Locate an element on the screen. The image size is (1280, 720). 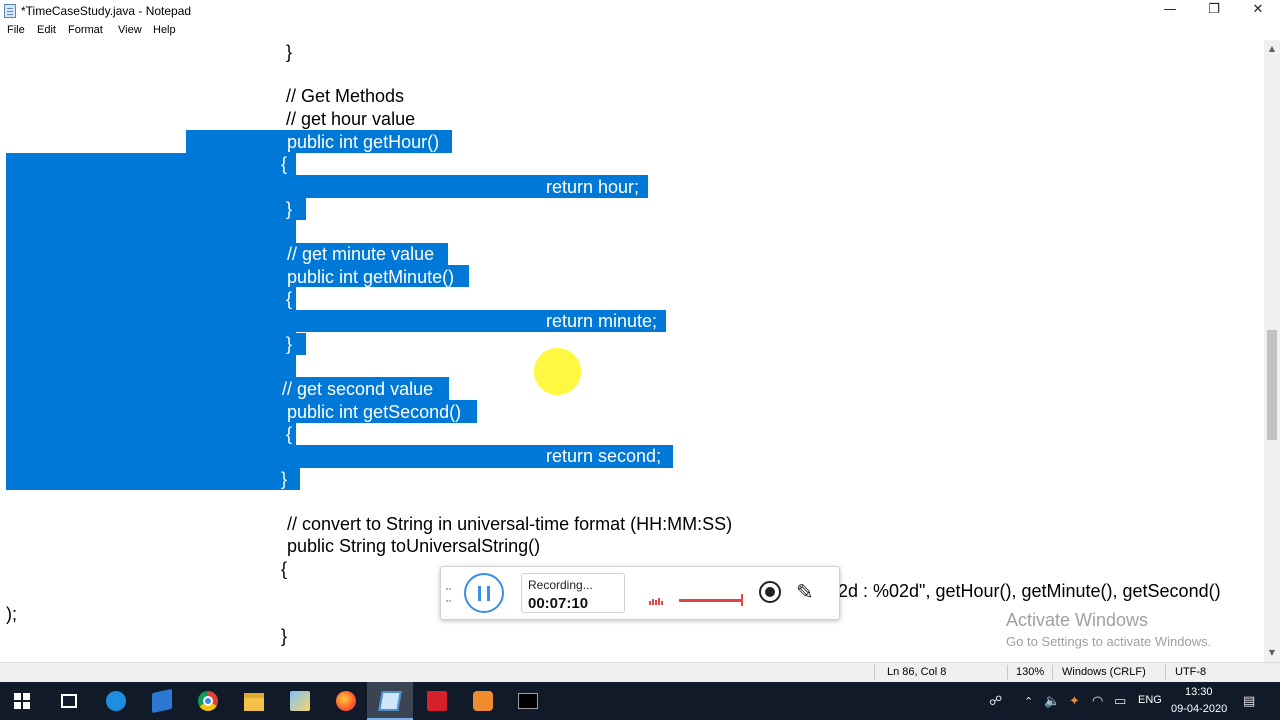
pause-button is located at coordinates (484, 593).